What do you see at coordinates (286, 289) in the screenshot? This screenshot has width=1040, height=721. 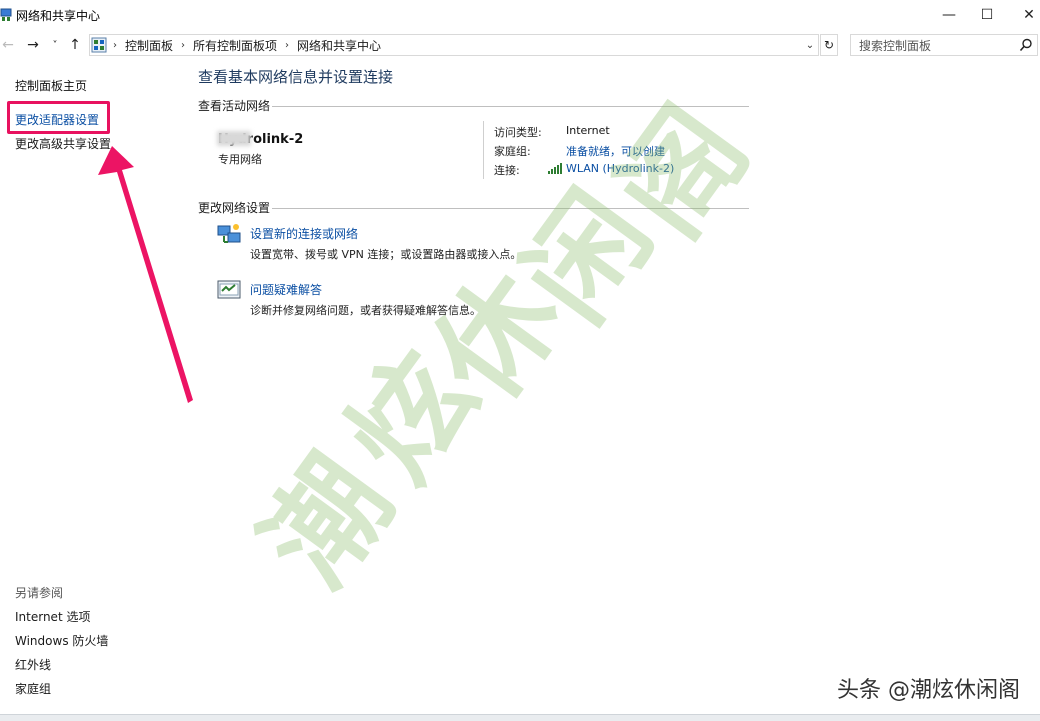 I see `troubleshoot-link: 问题疑难解答` at bounding box center [286, 289].